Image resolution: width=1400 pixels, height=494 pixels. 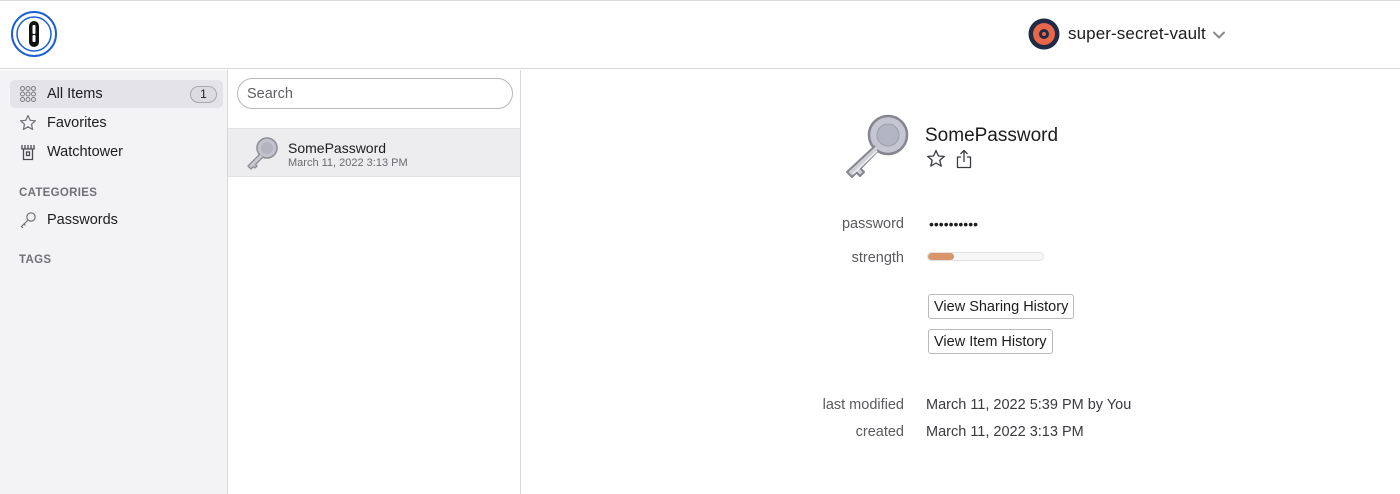 What do you see at coordinates (992, 135) in the screenshot?
I see `item-title: SomePassword` at bounding box center [992, 135].